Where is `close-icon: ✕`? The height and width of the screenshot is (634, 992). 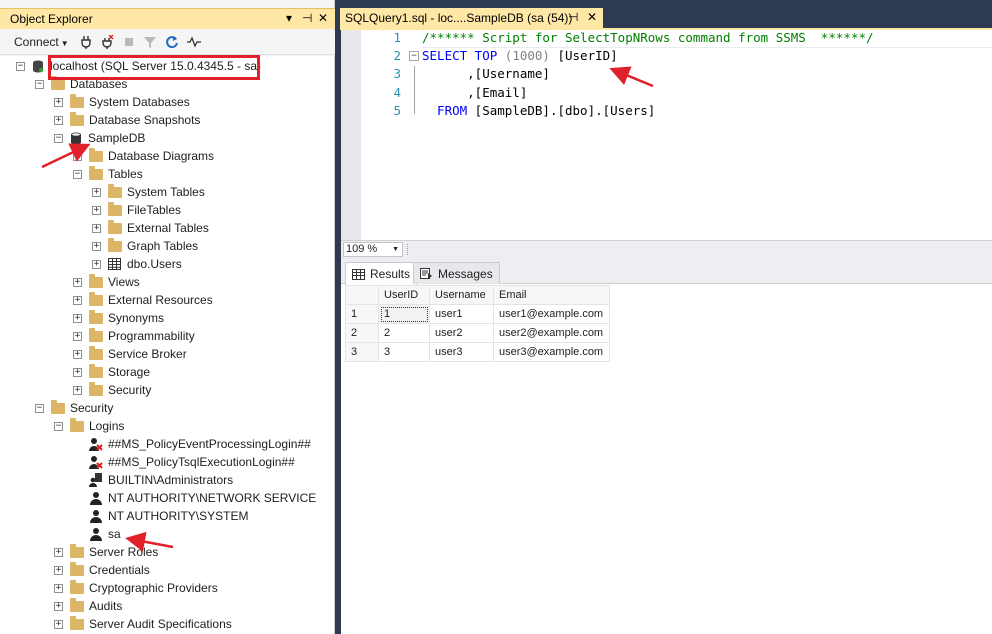 close-icon: ✕ is located at coordinates (323, 18).